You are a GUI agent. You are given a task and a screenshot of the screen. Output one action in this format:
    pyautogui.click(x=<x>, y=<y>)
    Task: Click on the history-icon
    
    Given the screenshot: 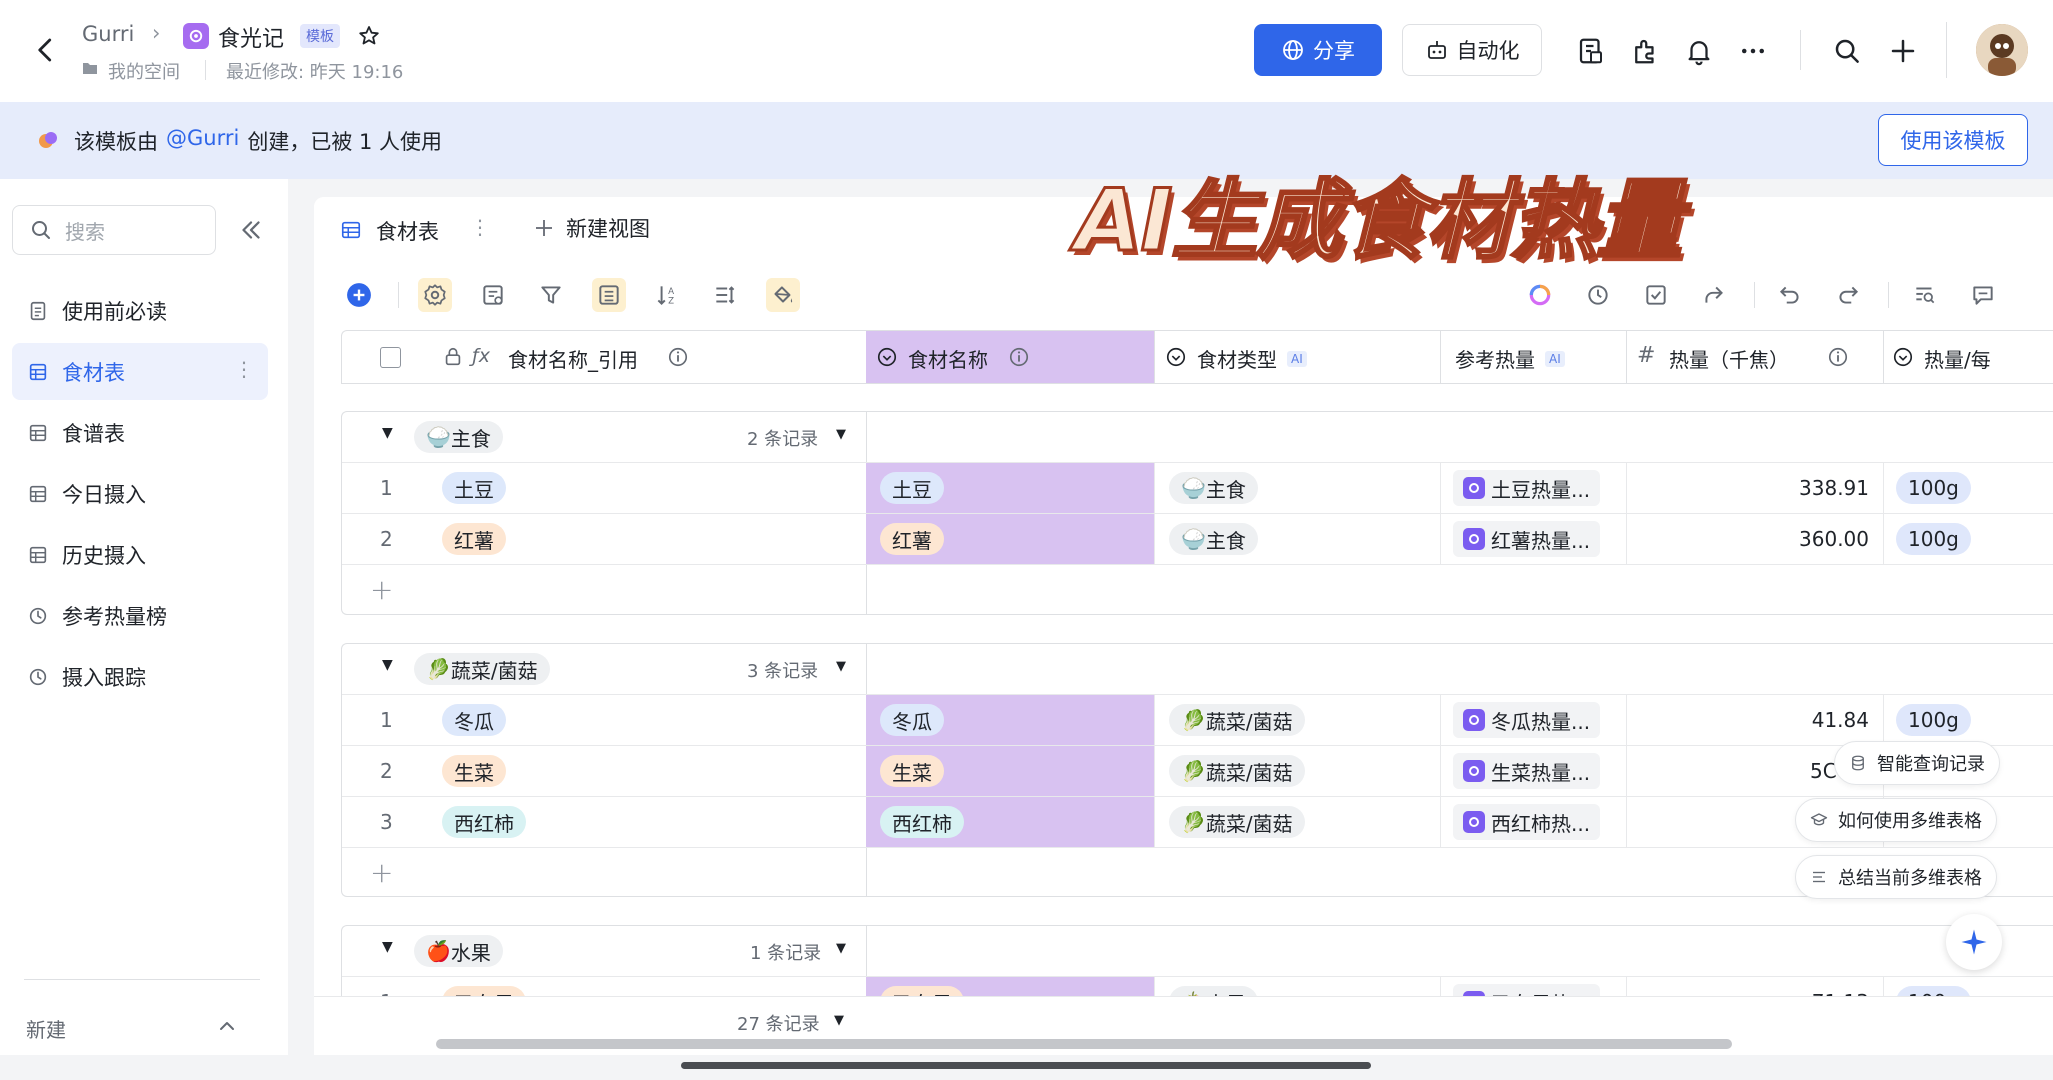 What is the action you would take?
    pyautogui.click(x=1598, y=295)
    